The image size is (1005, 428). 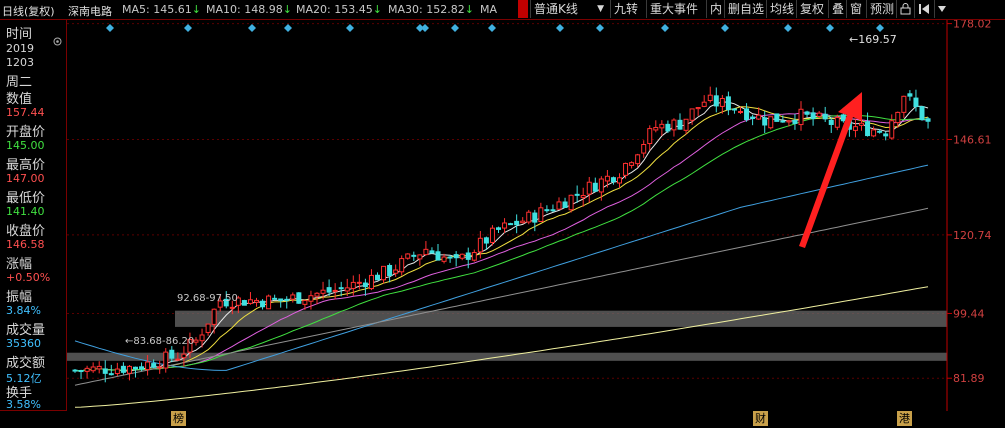 I want to click on kline-type-select: 普通K线 ▼, so click(x=569, y=9).